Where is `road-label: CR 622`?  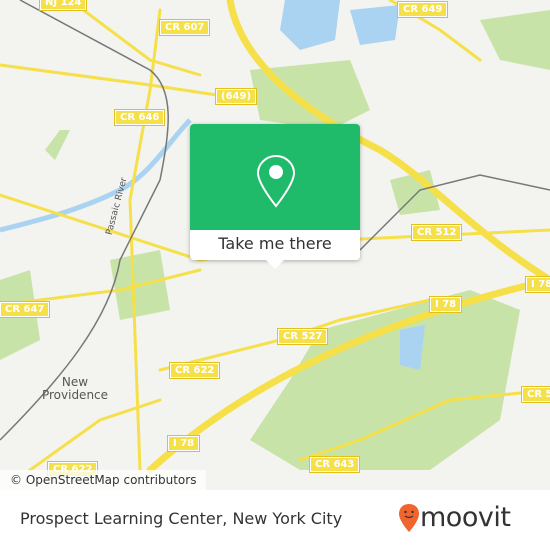
road-label: CR 622 is located at coordinates (194, 370).